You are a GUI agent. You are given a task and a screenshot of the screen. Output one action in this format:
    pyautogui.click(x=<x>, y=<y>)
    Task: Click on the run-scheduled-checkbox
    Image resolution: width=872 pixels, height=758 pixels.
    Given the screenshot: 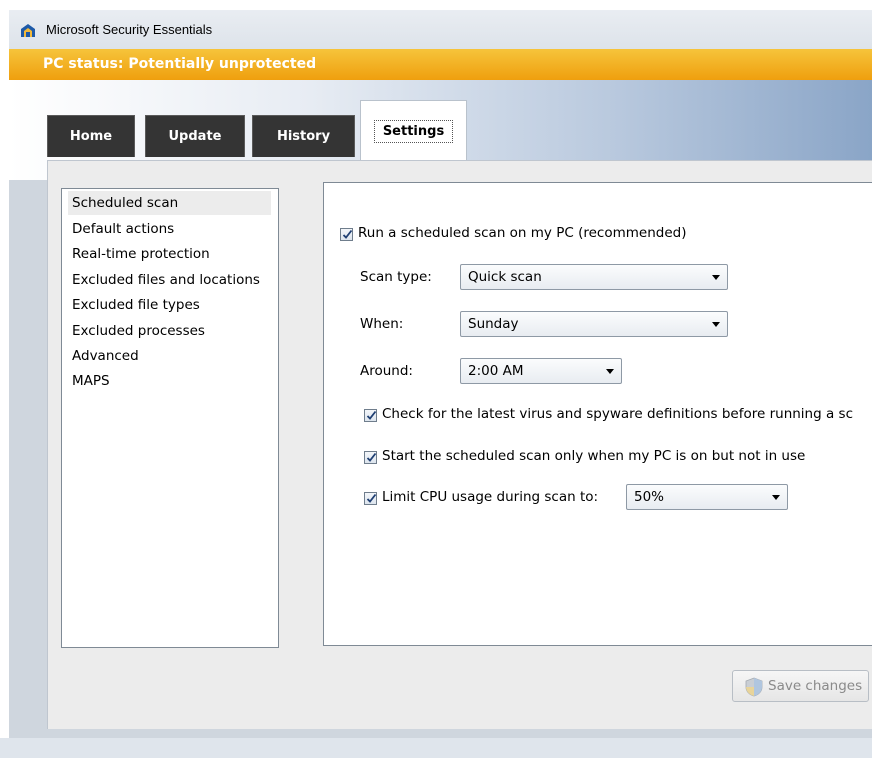 What is the action you would take?
    pyautogui.click(x=346, y=234)
    